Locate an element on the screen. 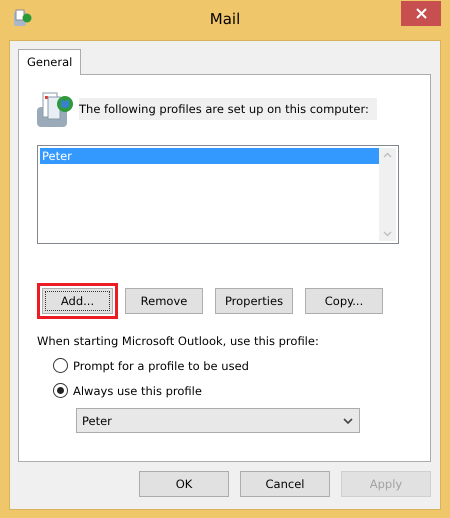  mail-app-icon is located at coordinates (22, 18).